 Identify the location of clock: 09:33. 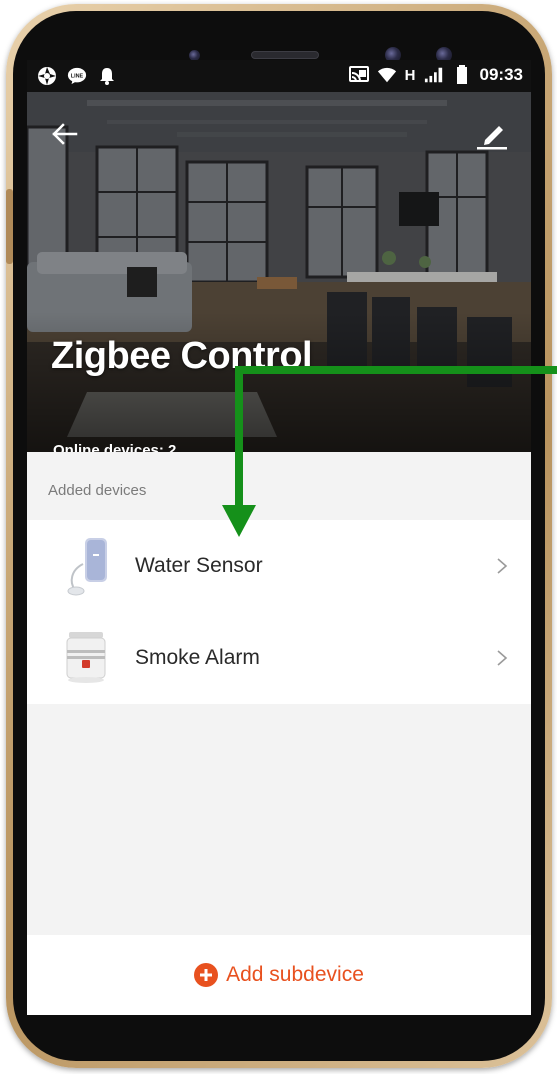
(501, 74).